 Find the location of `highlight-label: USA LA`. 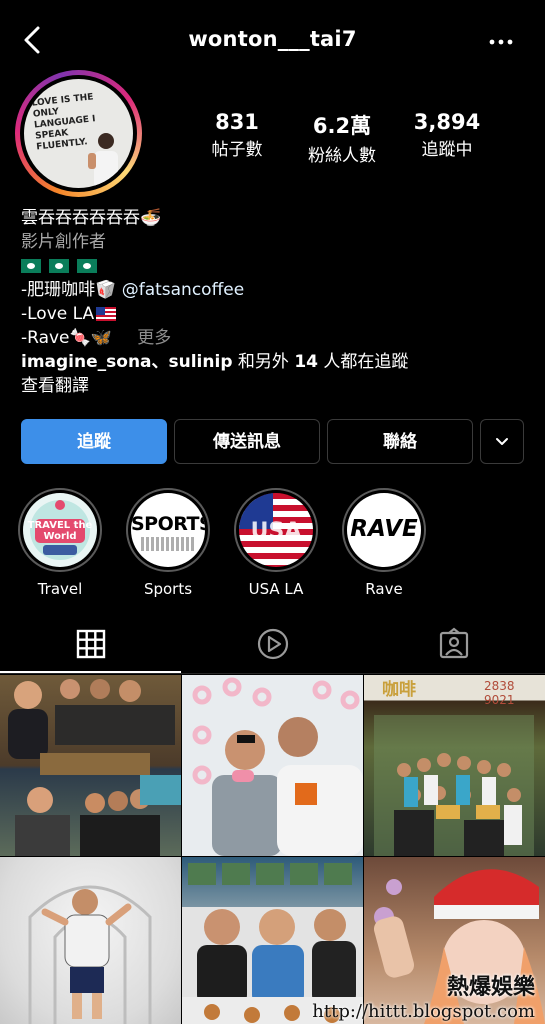

highlight-label: USA LA is located at coordinates (276, 589).